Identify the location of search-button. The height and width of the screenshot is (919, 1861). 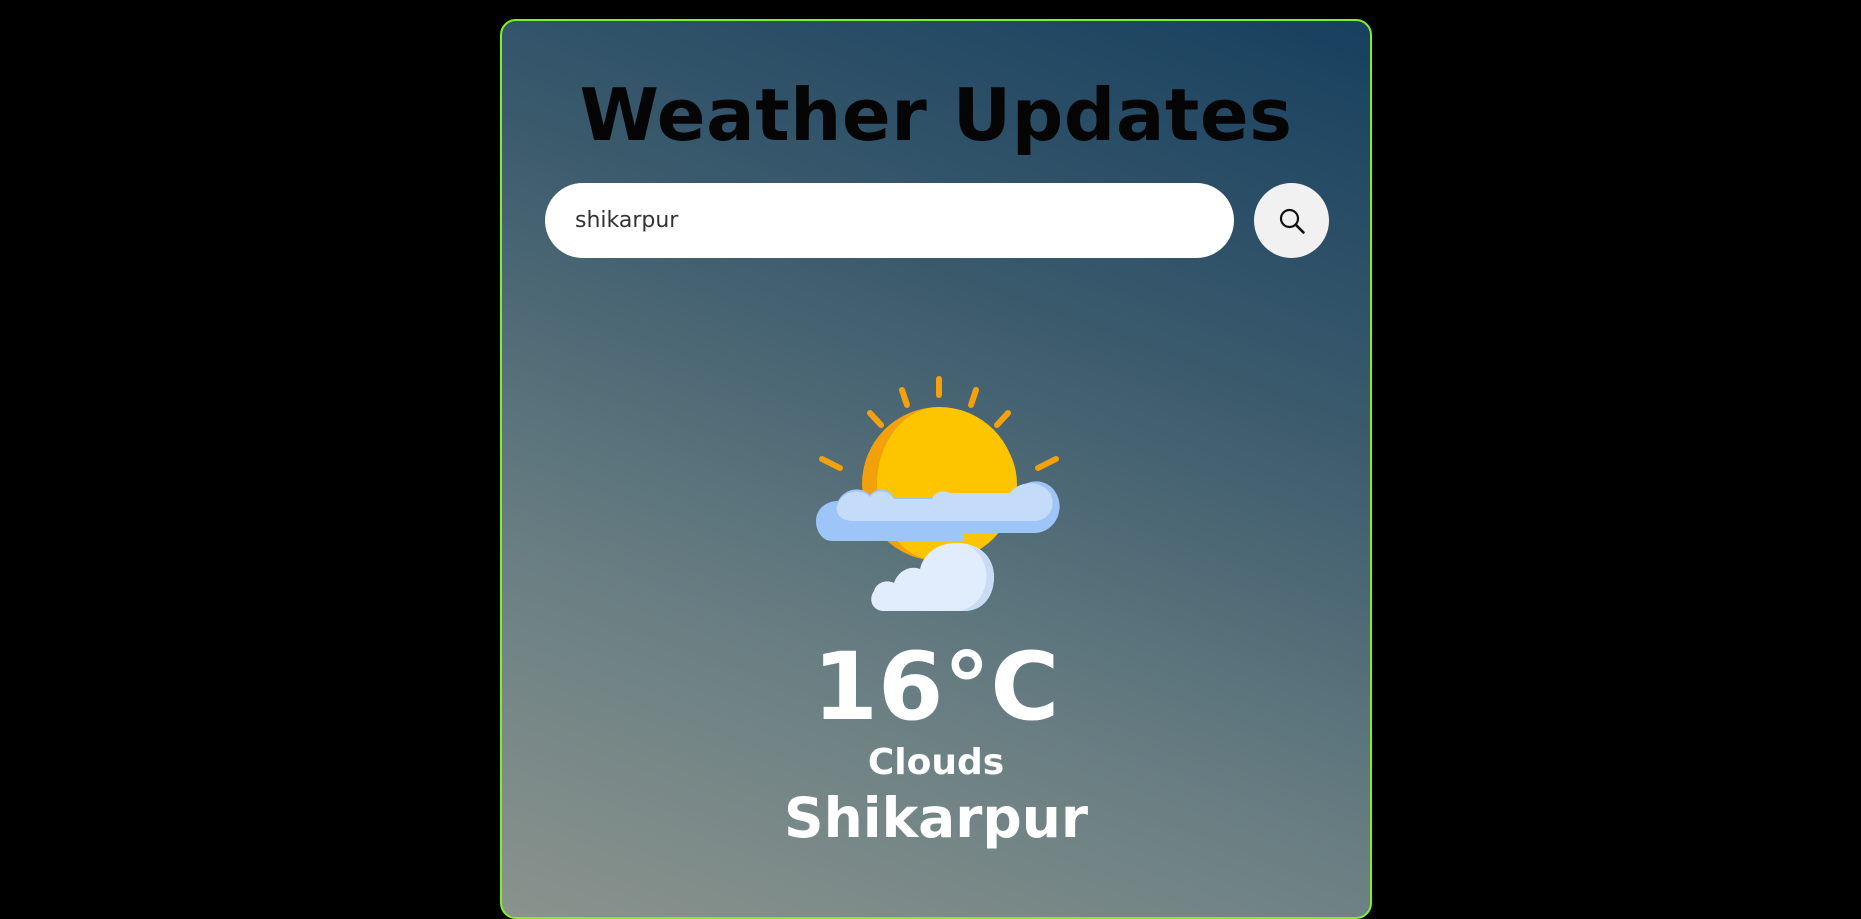
(1291, 220).